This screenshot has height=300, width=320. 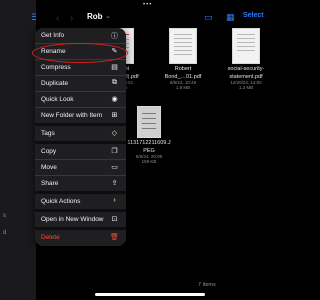 I want to click on item-count: 7 items, so click(x=207, y=285).